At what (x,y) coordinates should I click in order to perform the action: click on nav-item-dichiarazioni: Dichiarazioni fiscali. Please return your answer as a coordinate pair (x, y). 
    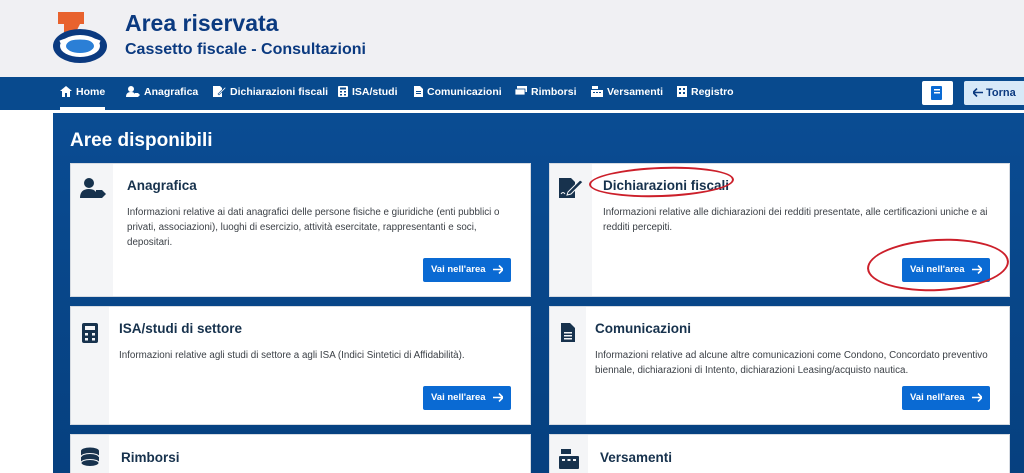
    Looking at the image, I should click on (270, 93).